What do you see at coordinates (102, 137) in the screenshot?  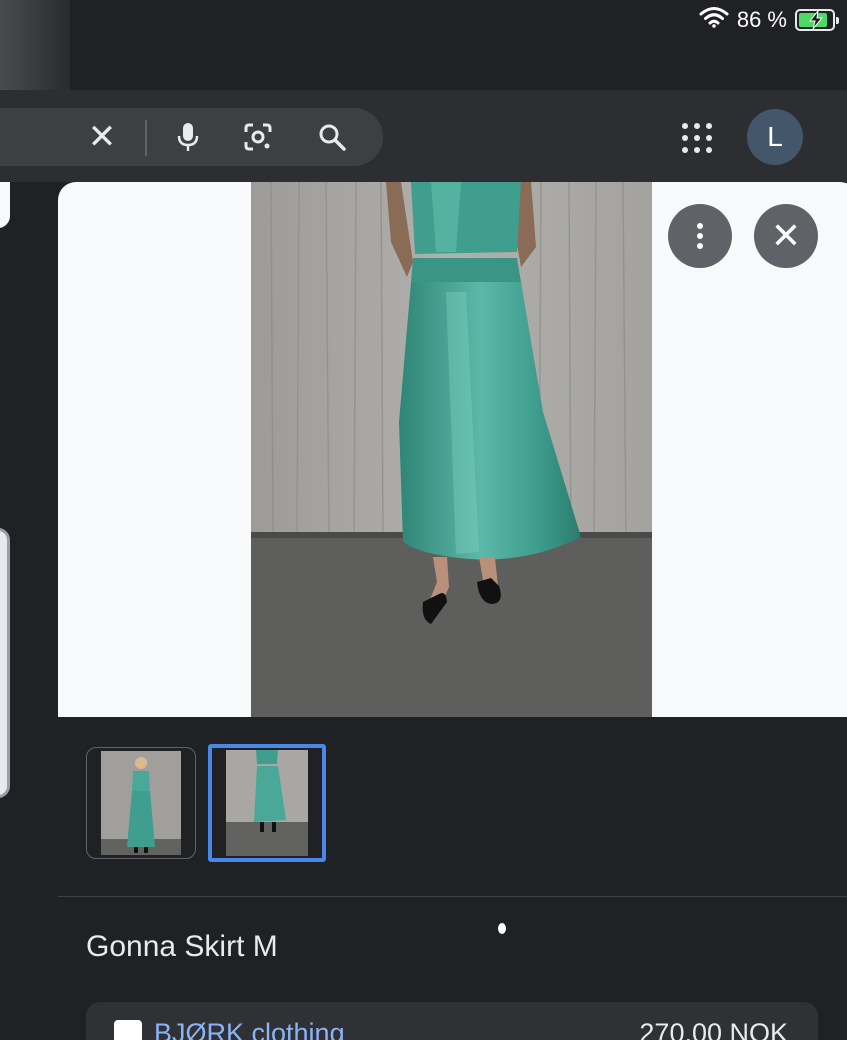 I see `clear-search-icon: ✕` at bounding box center [102, 137].